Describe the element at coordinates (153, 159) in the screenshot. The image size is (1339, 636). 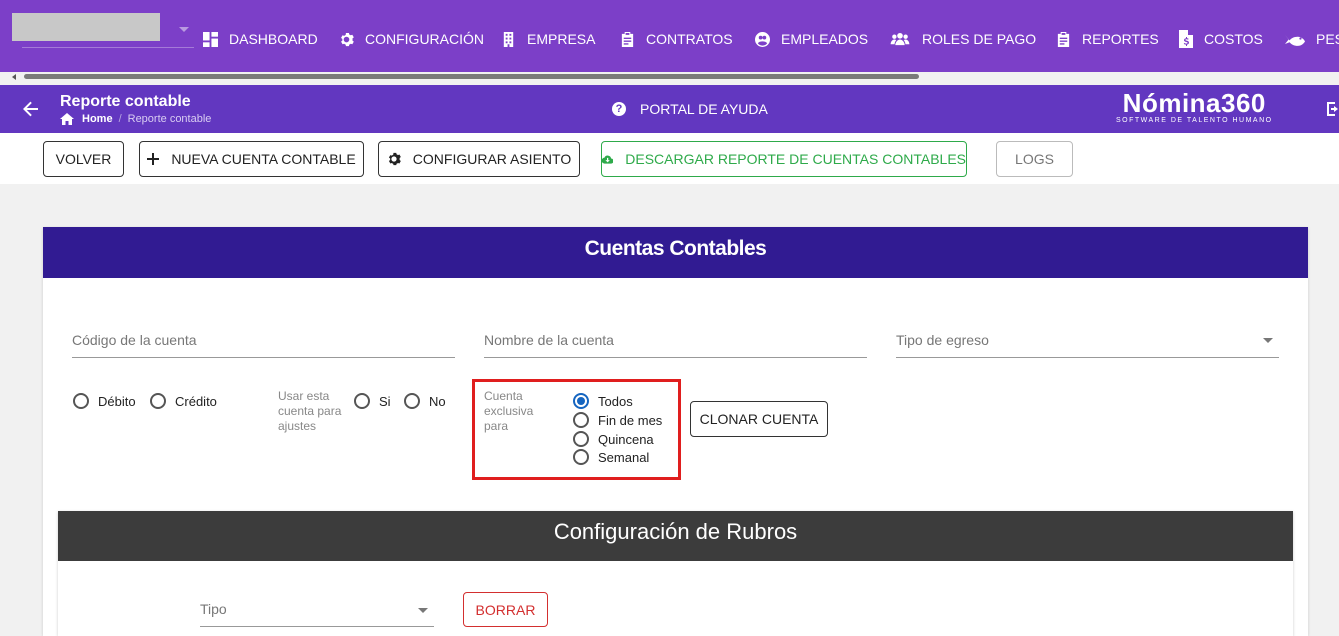
I see `plus-icon` at that location.